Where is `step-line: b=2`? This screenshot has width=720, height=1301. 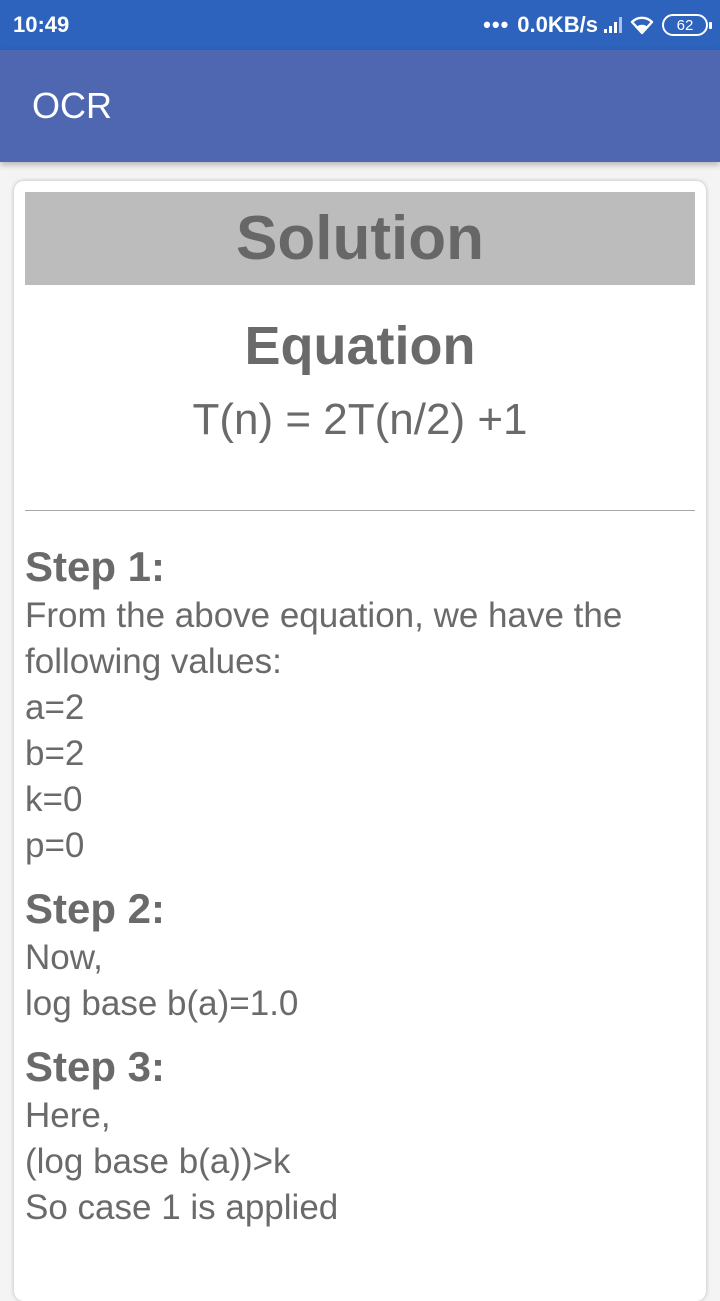 step-line: b=2 is located at coordinates (55, 753).